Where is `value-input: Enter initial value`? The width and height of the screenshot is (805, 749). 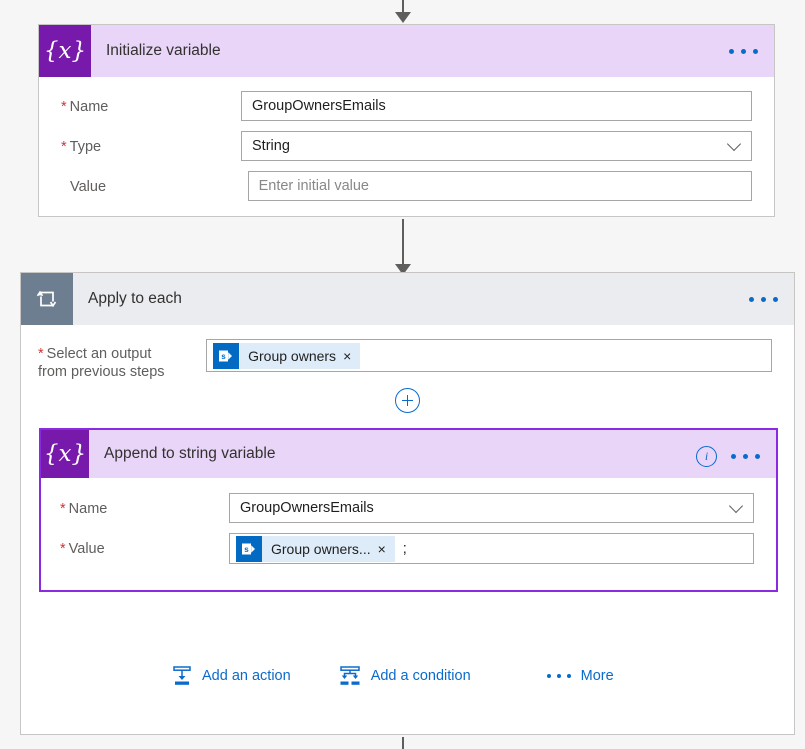 value-input: Enter initial value is located at coordinates (499, 186).